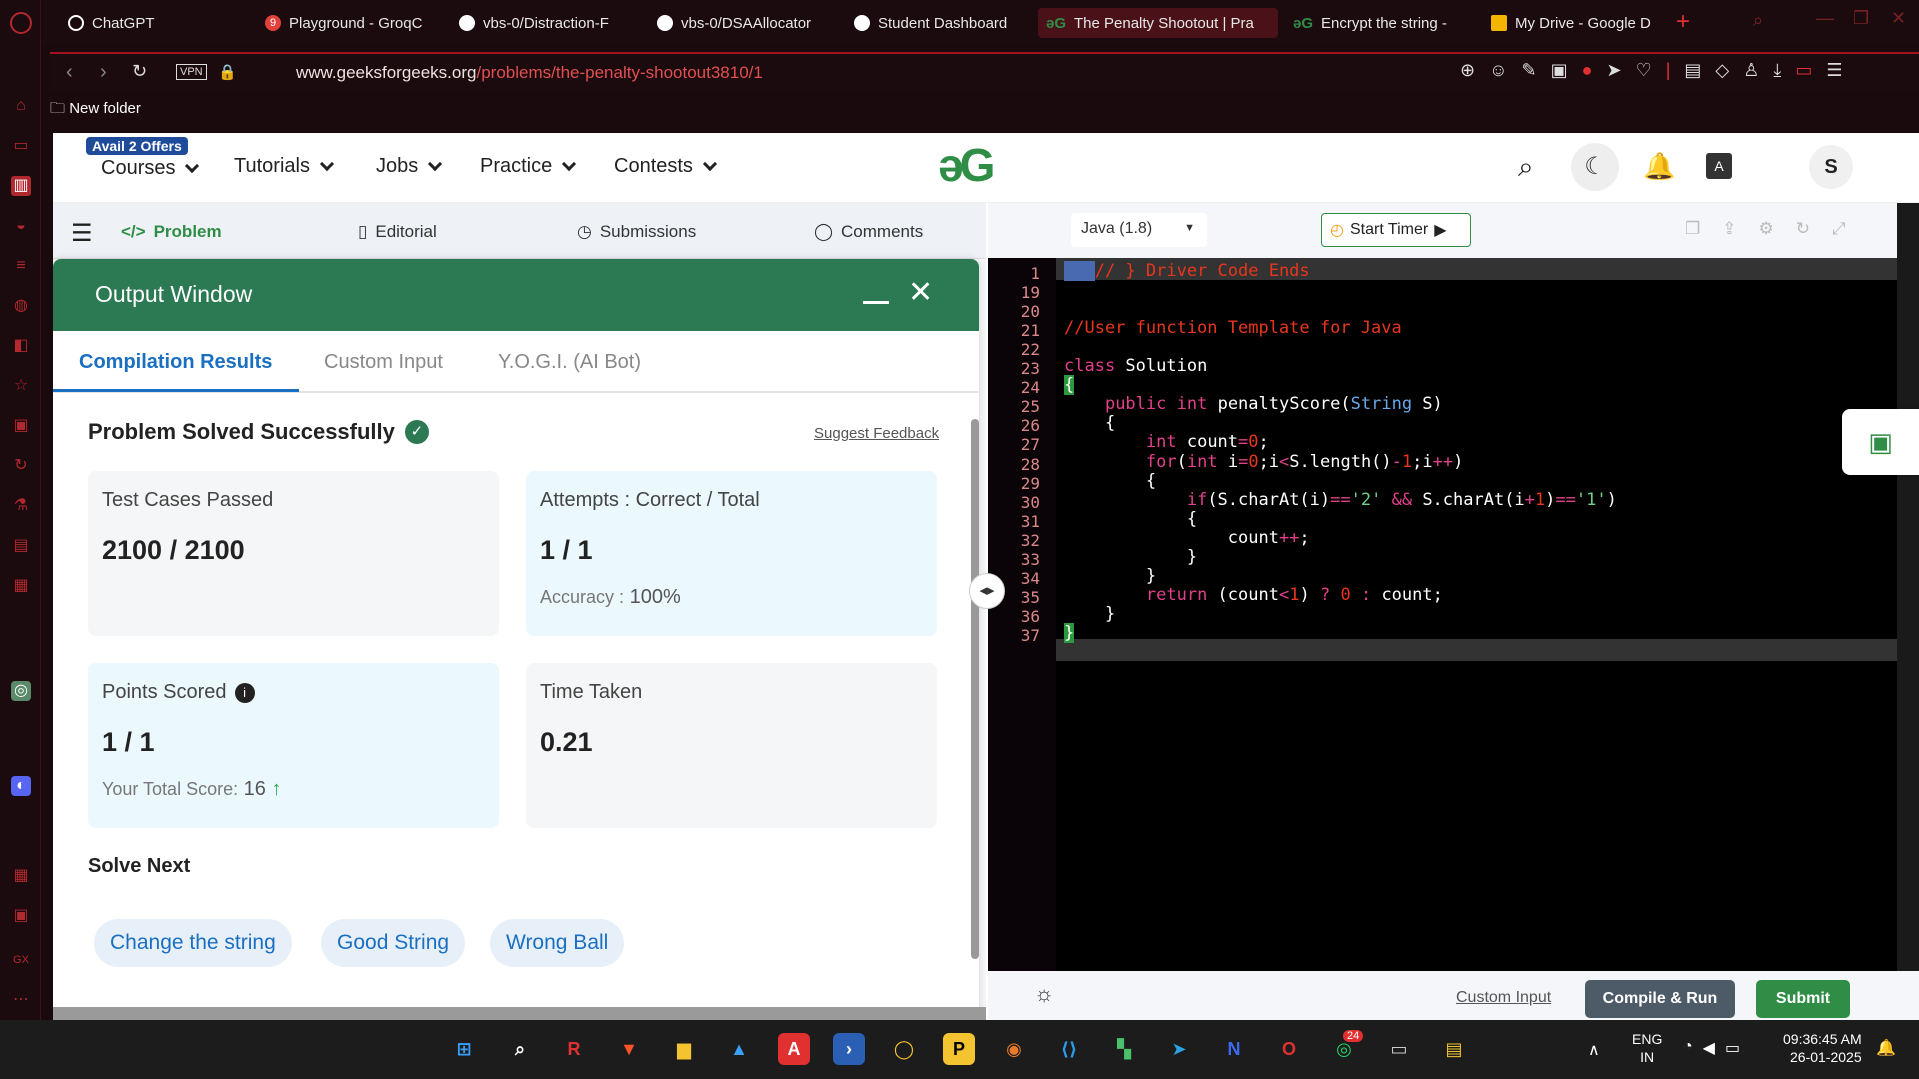 The height and width of the screenshot is (1079, 1919). Describe the element at coordinates (1263, 462) in the screenshot. I see `code-line: for(int i=0;i<S.length()-1;i++)` at that location.